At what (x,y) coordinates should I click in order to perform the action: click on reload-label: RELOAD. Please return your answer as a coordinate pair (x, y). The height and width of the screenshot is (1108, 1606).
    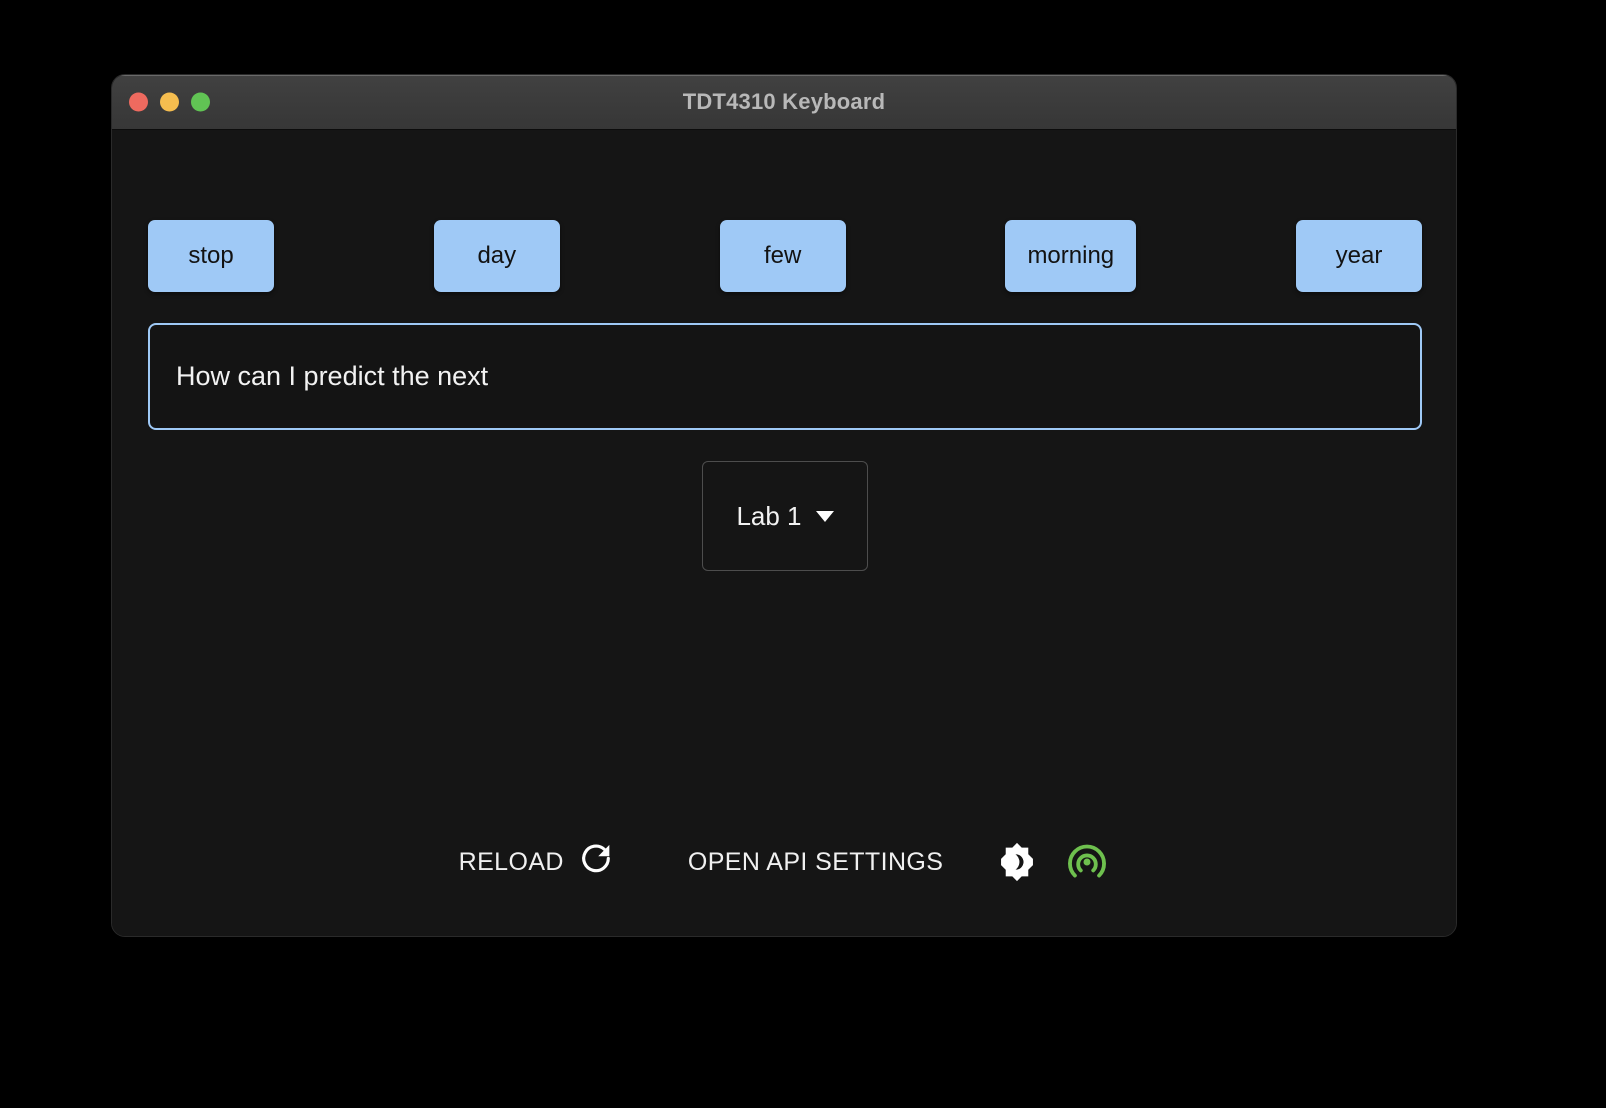
    Looking at the image, I should click on (511, 861).